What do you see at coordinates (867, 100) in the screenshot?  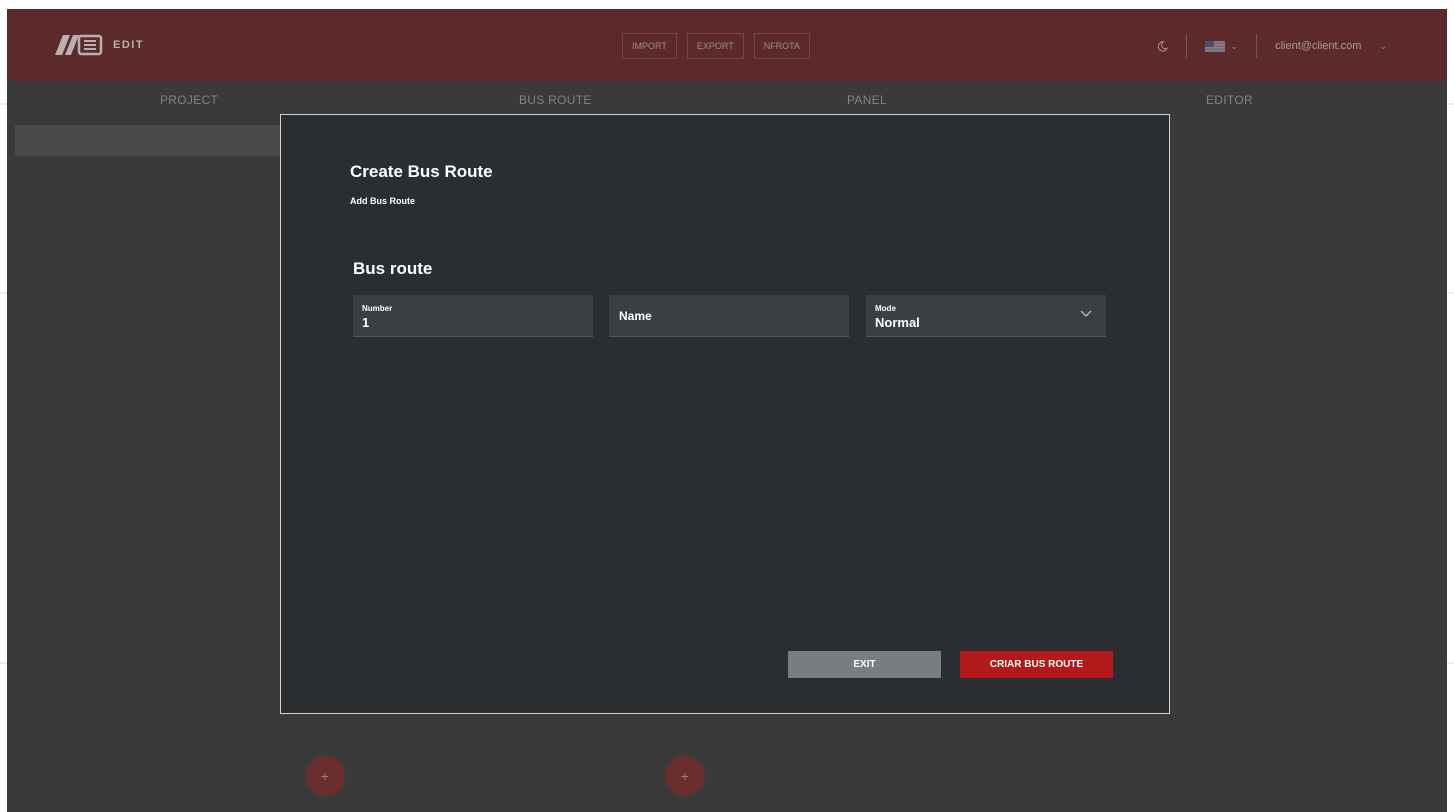 I see `column-panel: PANEL` at bounding box center [867, 100].